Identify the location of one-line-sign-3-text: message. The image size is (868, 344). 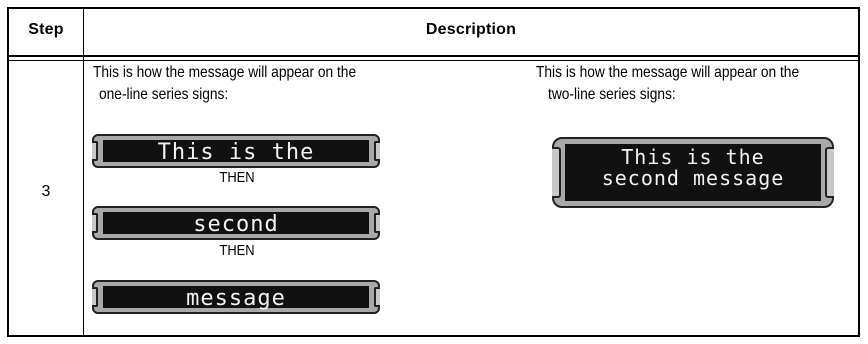
(236, 298).